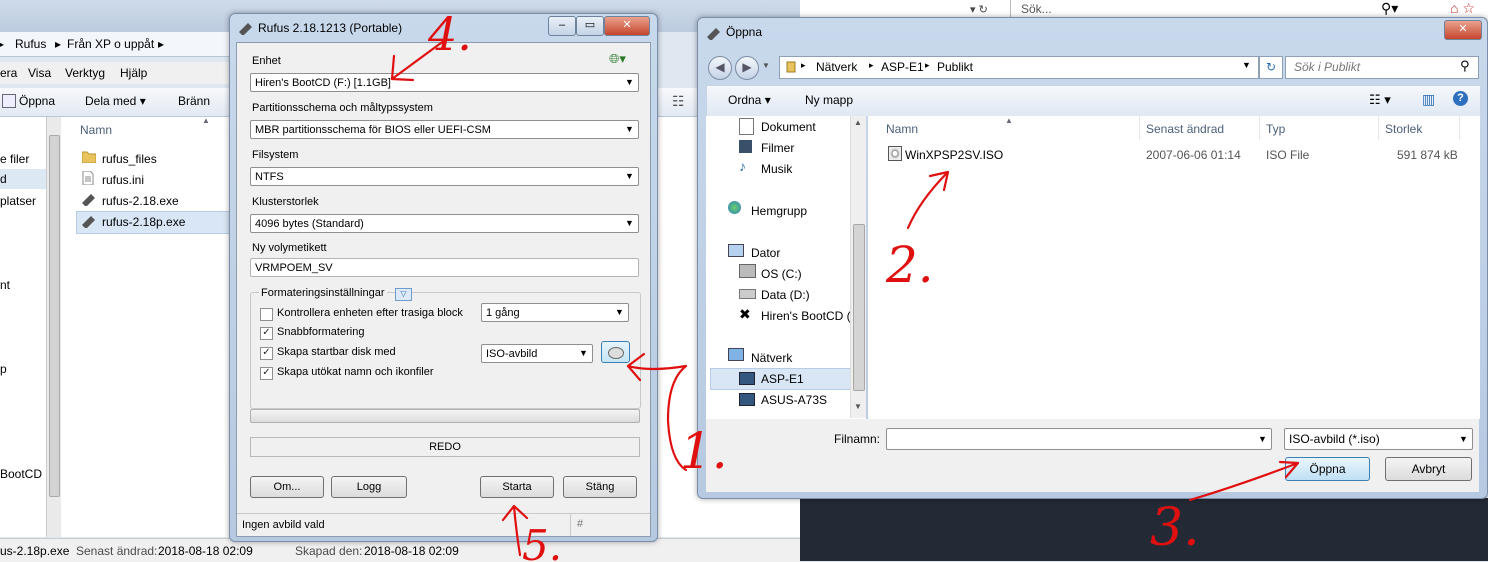 Image resolution: width=1488 pixels, height=562 pixels. Describe the element at coordinates (1175, 528) in the screenshot. I see `annotation-3-label: 3.` at that location.